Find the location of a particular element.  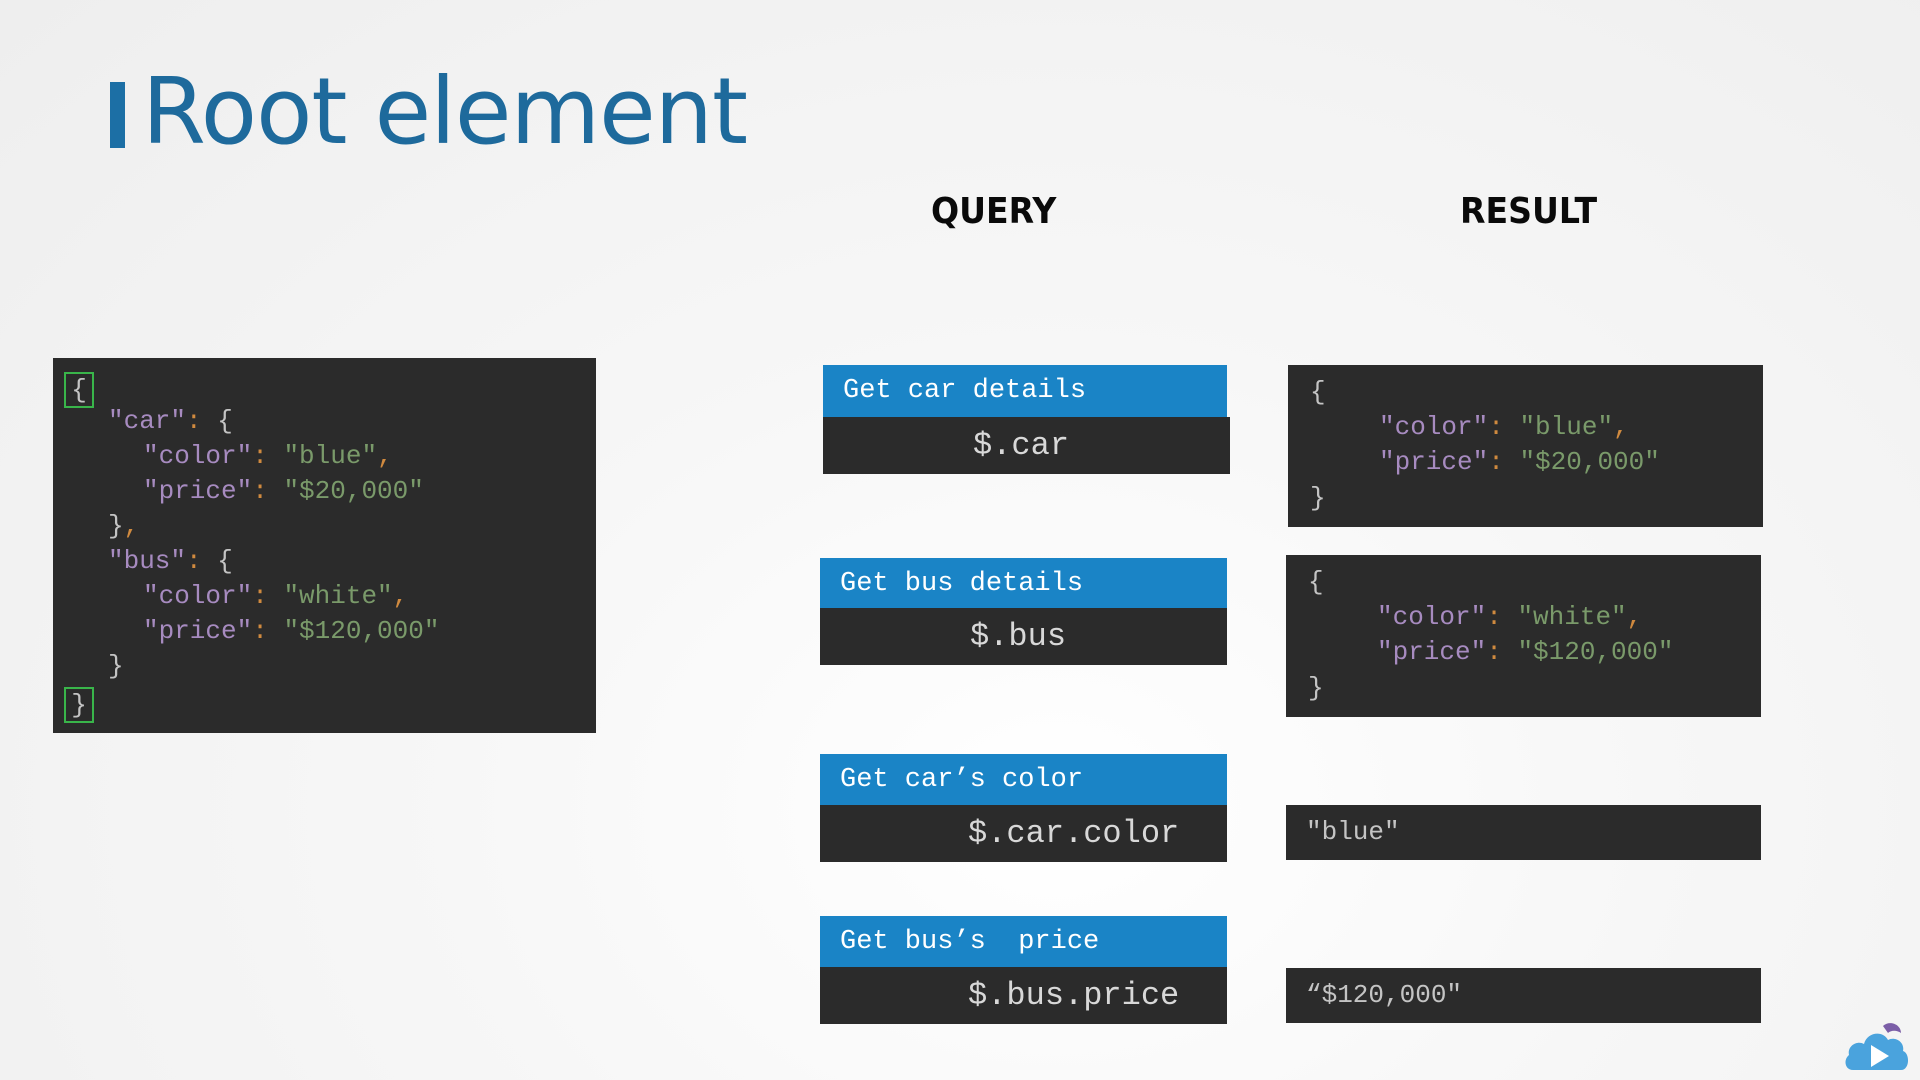

json-line-bus-close: } is located at coordinates (116, 666).